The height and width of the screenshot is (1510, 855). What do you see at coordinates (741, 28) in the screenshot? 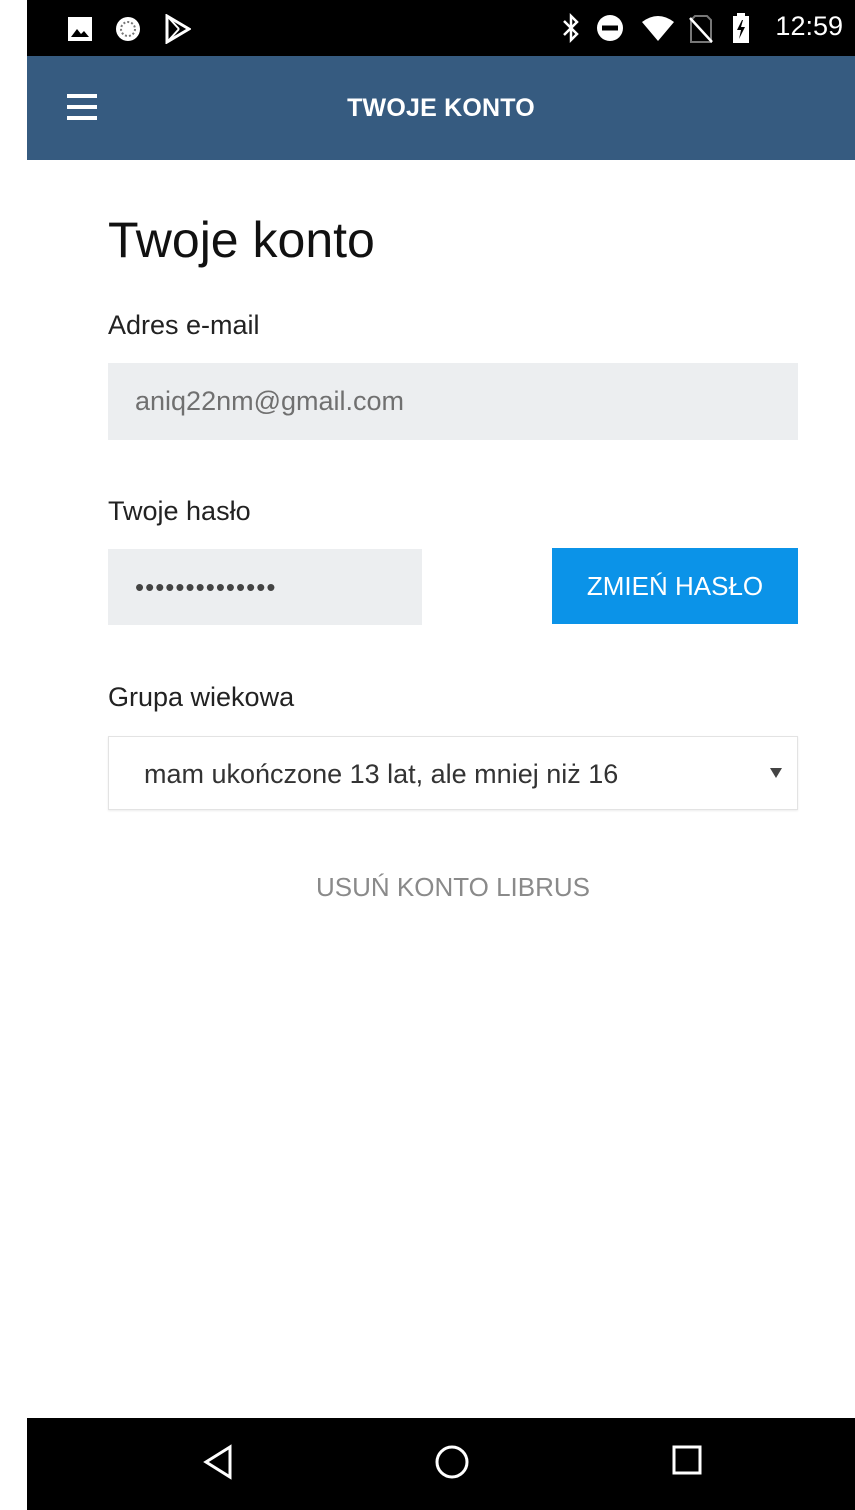
I see `battery-charging-icon` at bounding box center [741, 28].